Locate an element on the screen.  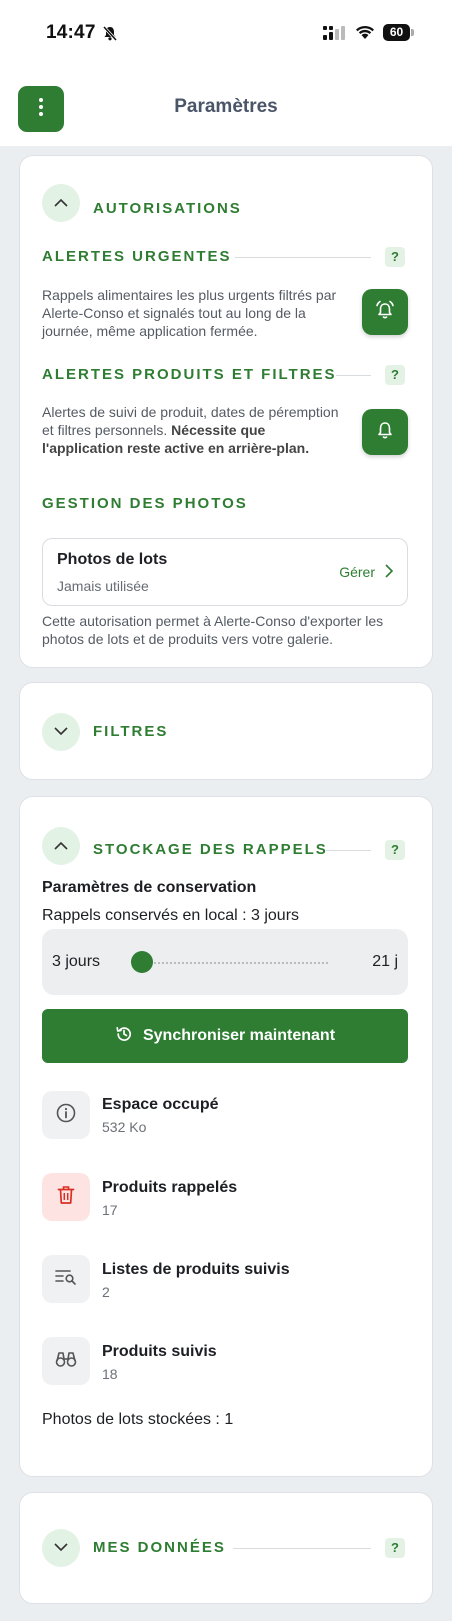
urgent-alerts-help-button: ? is located at coordinates (395, 257).